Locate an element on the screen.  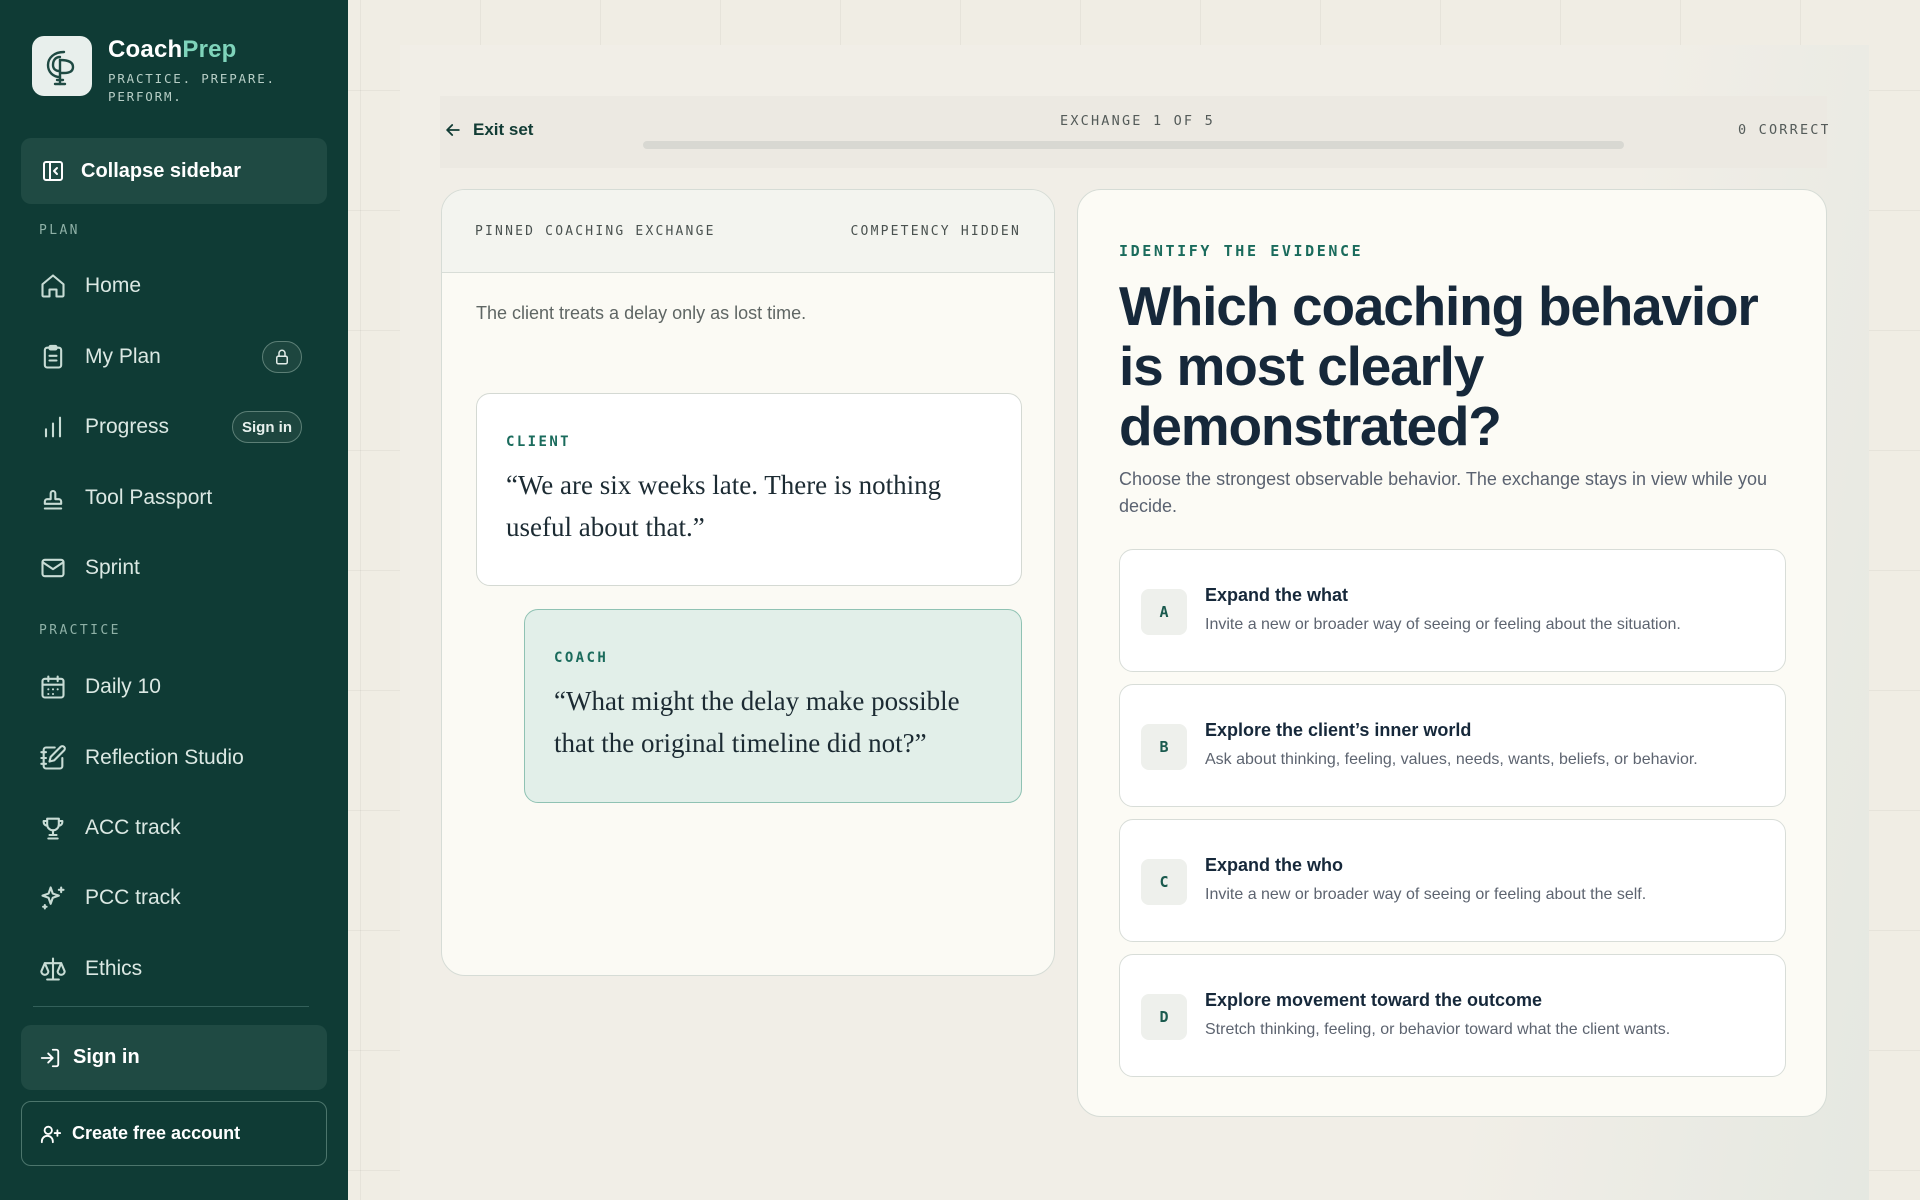
sidebar-item-label: My Plan is located at coordinates (123, 356).